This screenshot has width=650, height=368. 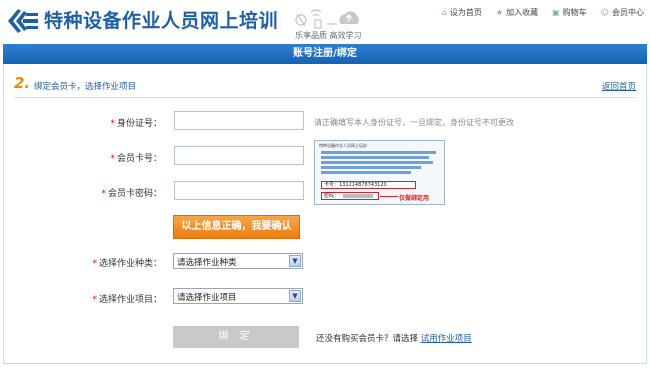 I want to click on link-label: 加入收藏, so click(x=522, y=12).